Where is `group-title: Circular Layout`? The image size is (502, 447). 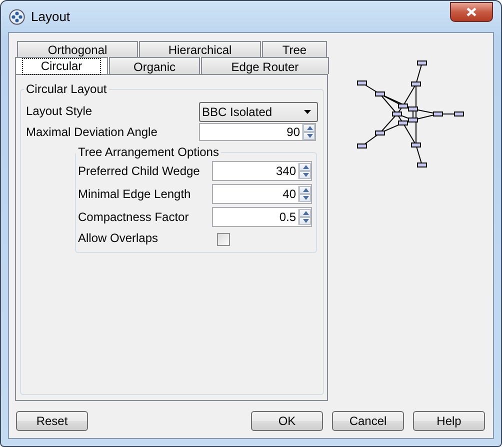
group-title: Circular Layout is located at coordinates (66, 89).